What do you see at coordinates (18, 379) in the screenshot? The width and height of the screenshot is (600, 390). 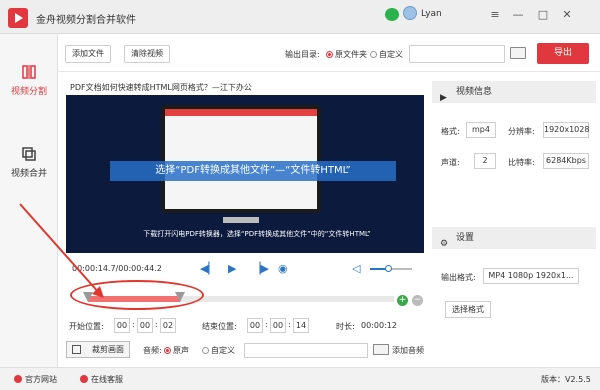 I see `website-icon` at bounding box center [18, 379].